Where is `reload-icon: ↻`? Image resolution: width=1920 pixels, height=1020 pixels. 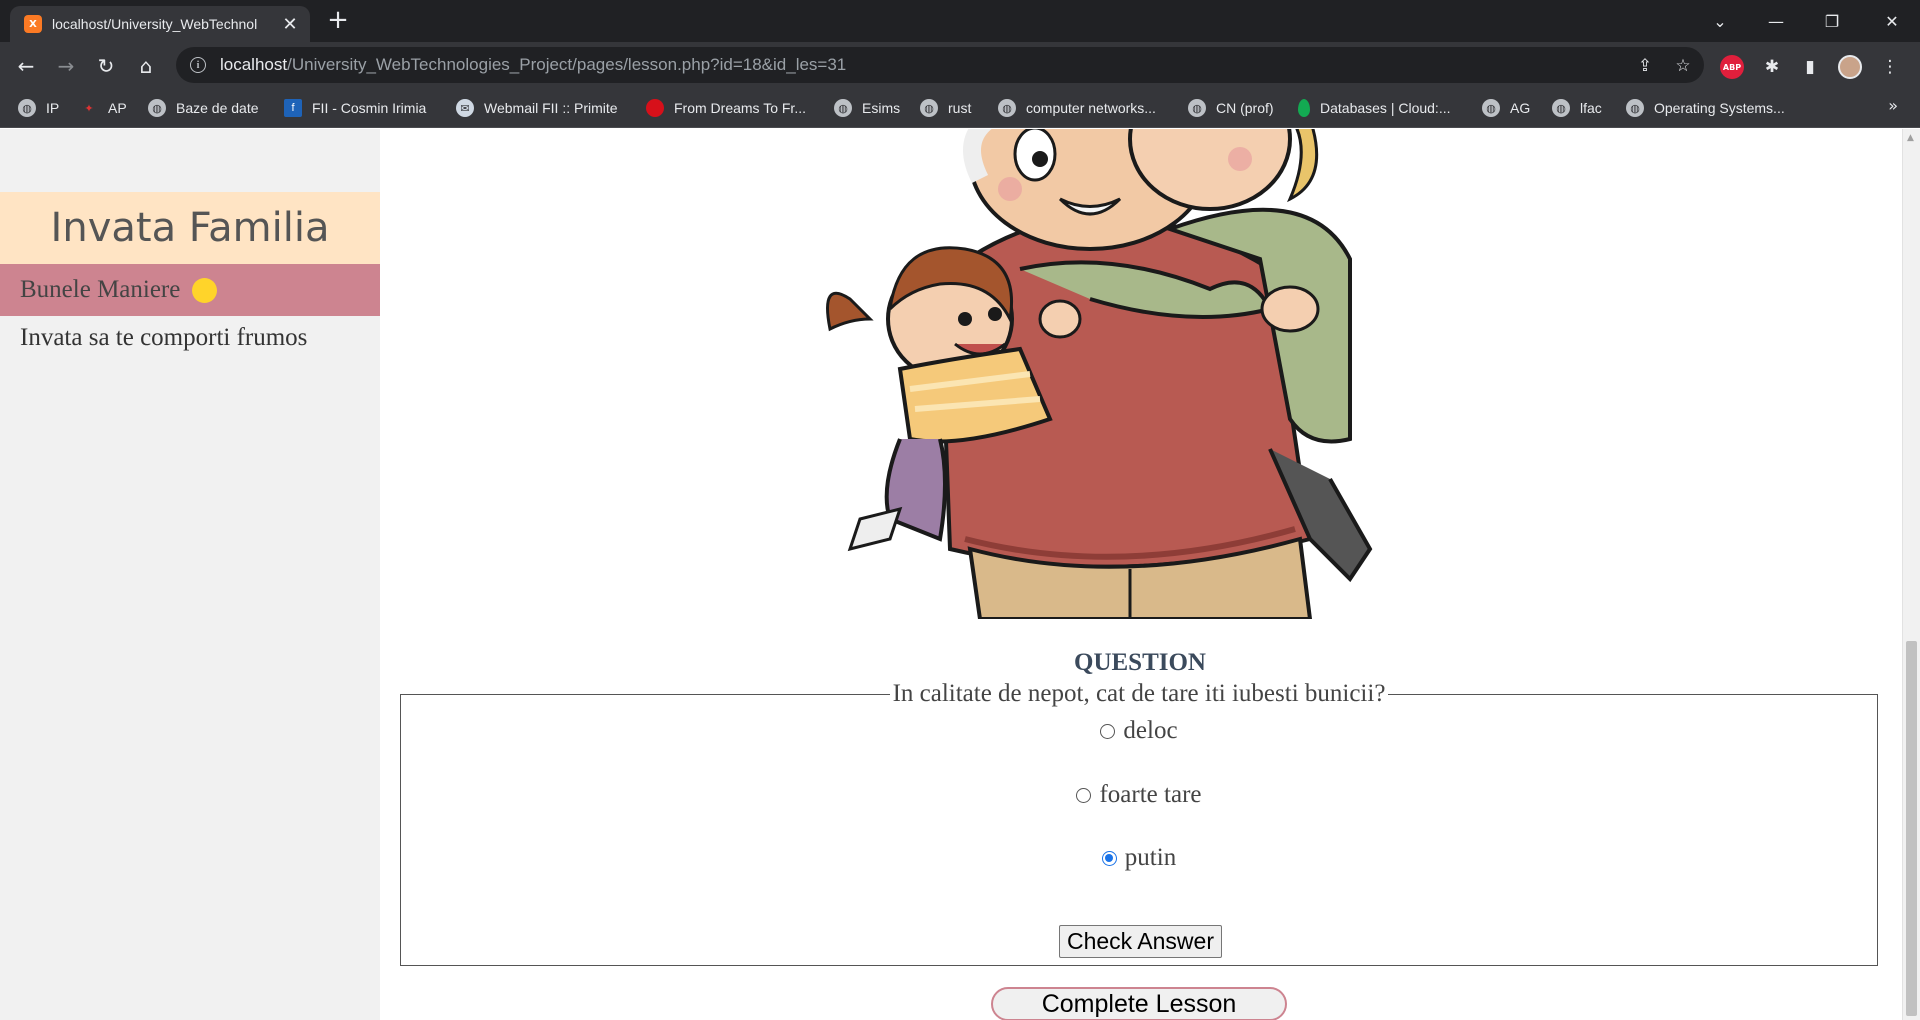
reload-icon: ↻ is located at coordinates (106, 66).